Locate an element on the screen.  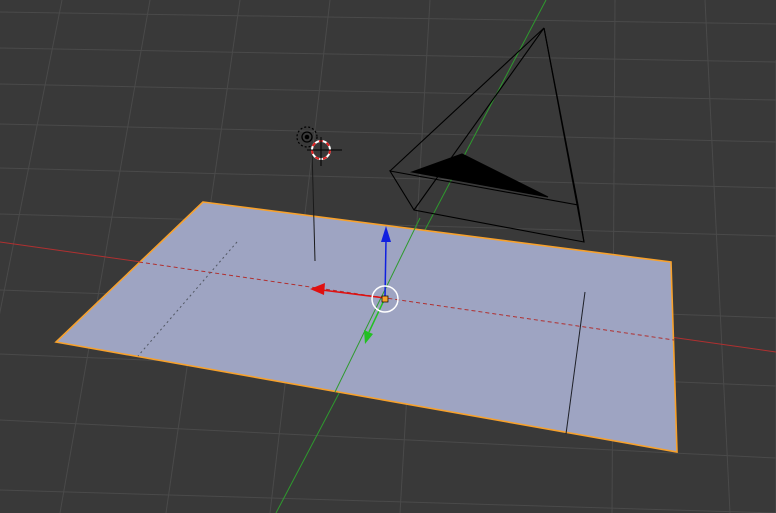
object-origin is located at coordinates (385, 299).